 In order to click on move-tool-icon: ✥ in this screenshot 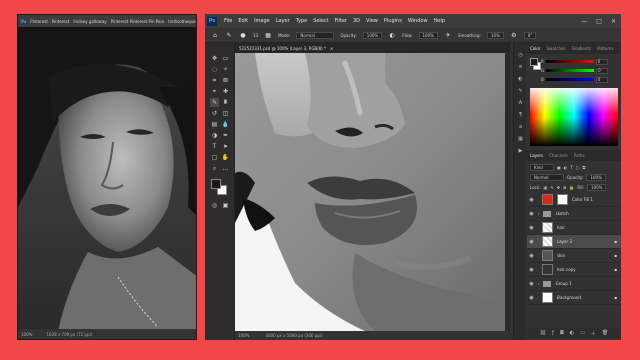, I will do `click(214, 58)`.